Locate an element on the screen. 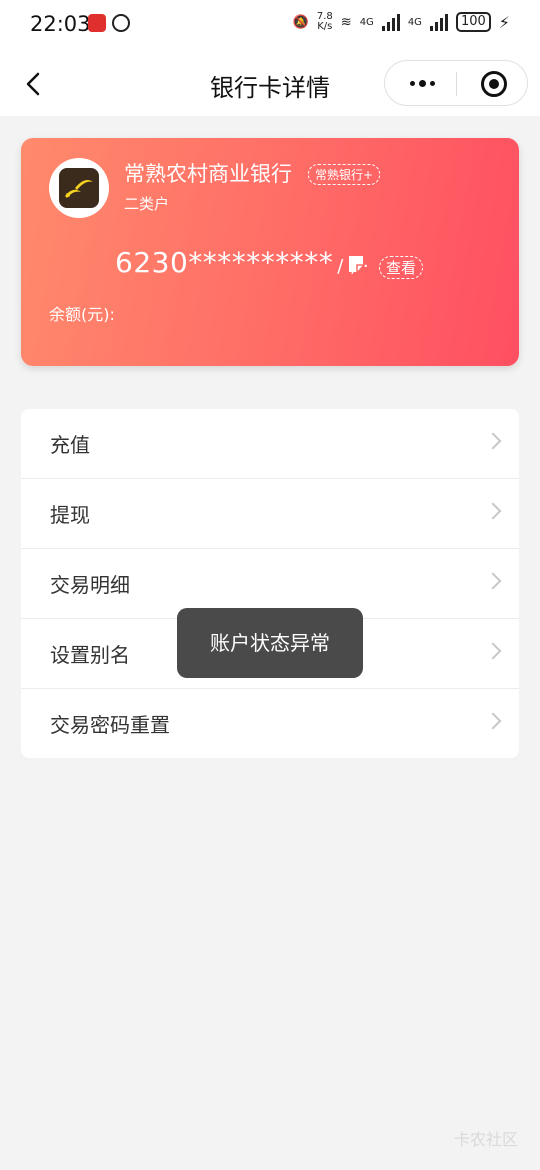 This screenshot has width=540, height=1170. close-mini-program-button is located at coordinates (494, 84).